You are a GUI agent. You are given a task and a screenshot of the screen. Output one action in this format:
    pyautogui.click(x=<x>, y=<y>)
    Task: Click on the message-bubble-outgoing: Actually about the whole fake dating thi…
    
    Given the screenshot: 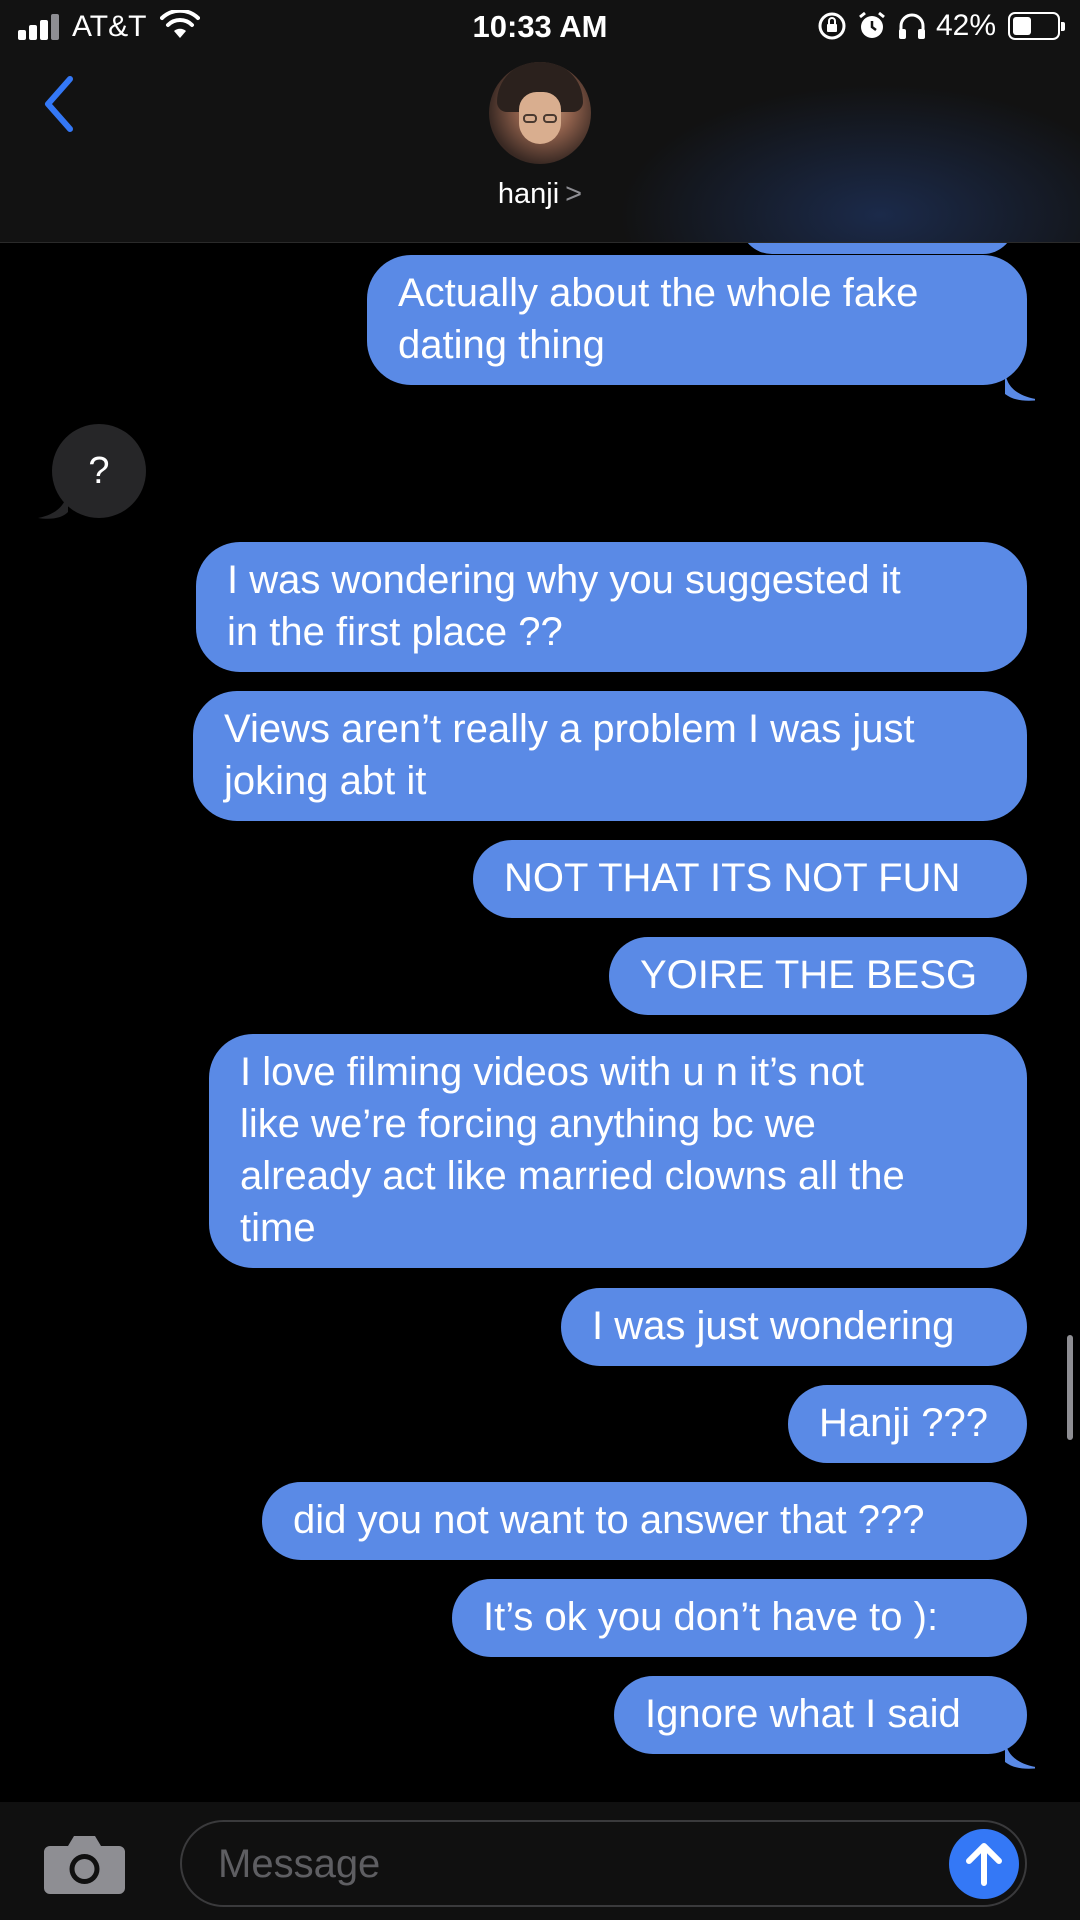 What is the action you would take?
    pyautogui.click(x=697, y=320)
    